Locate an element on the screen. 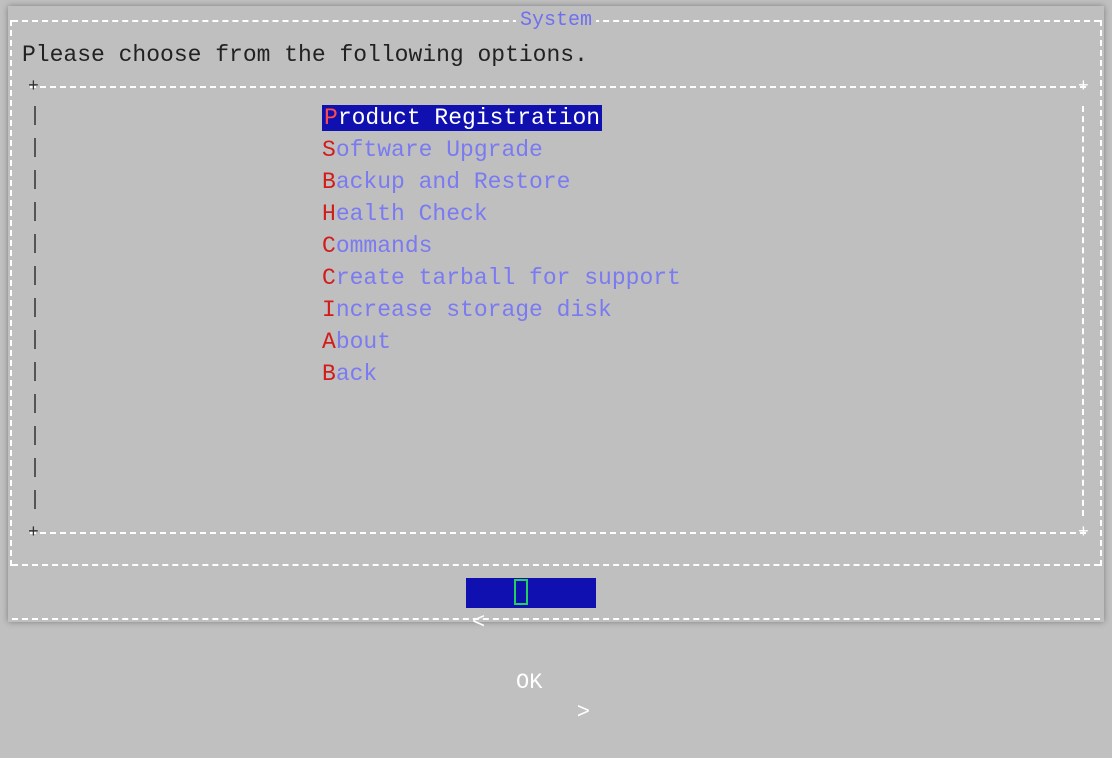 The image size is (1112, 758). ok-right-bracket: > is located at coordinates (583, 712).